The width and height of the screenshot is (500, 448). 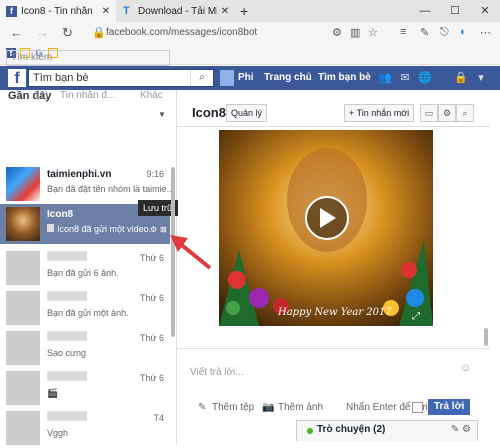 What do you see at coordinates (88, 58) in the screenshot?
I see `conversation-search-input: Tìm kiếm` at bounding box center [88, 58].